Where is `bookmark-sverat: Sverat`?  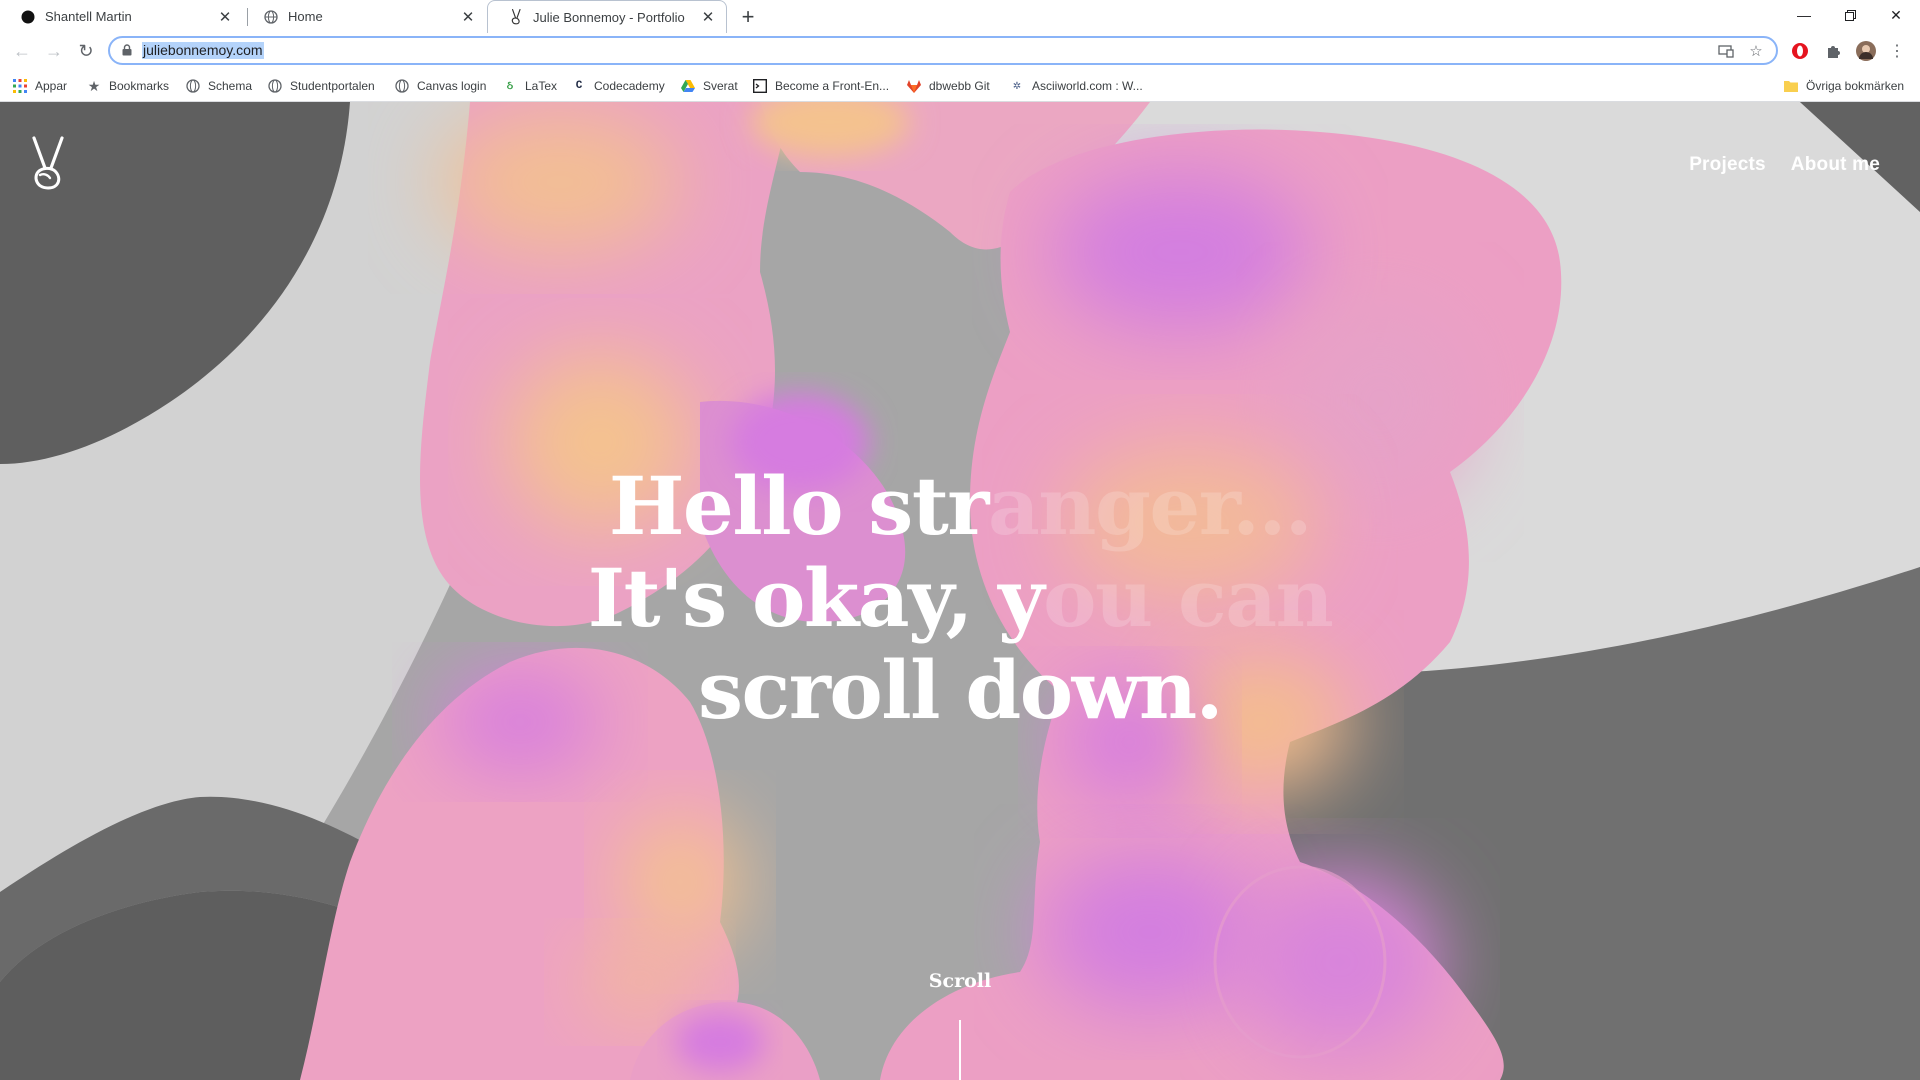 bookmark-sverat: Sverat is located at coordinates (709, 86).